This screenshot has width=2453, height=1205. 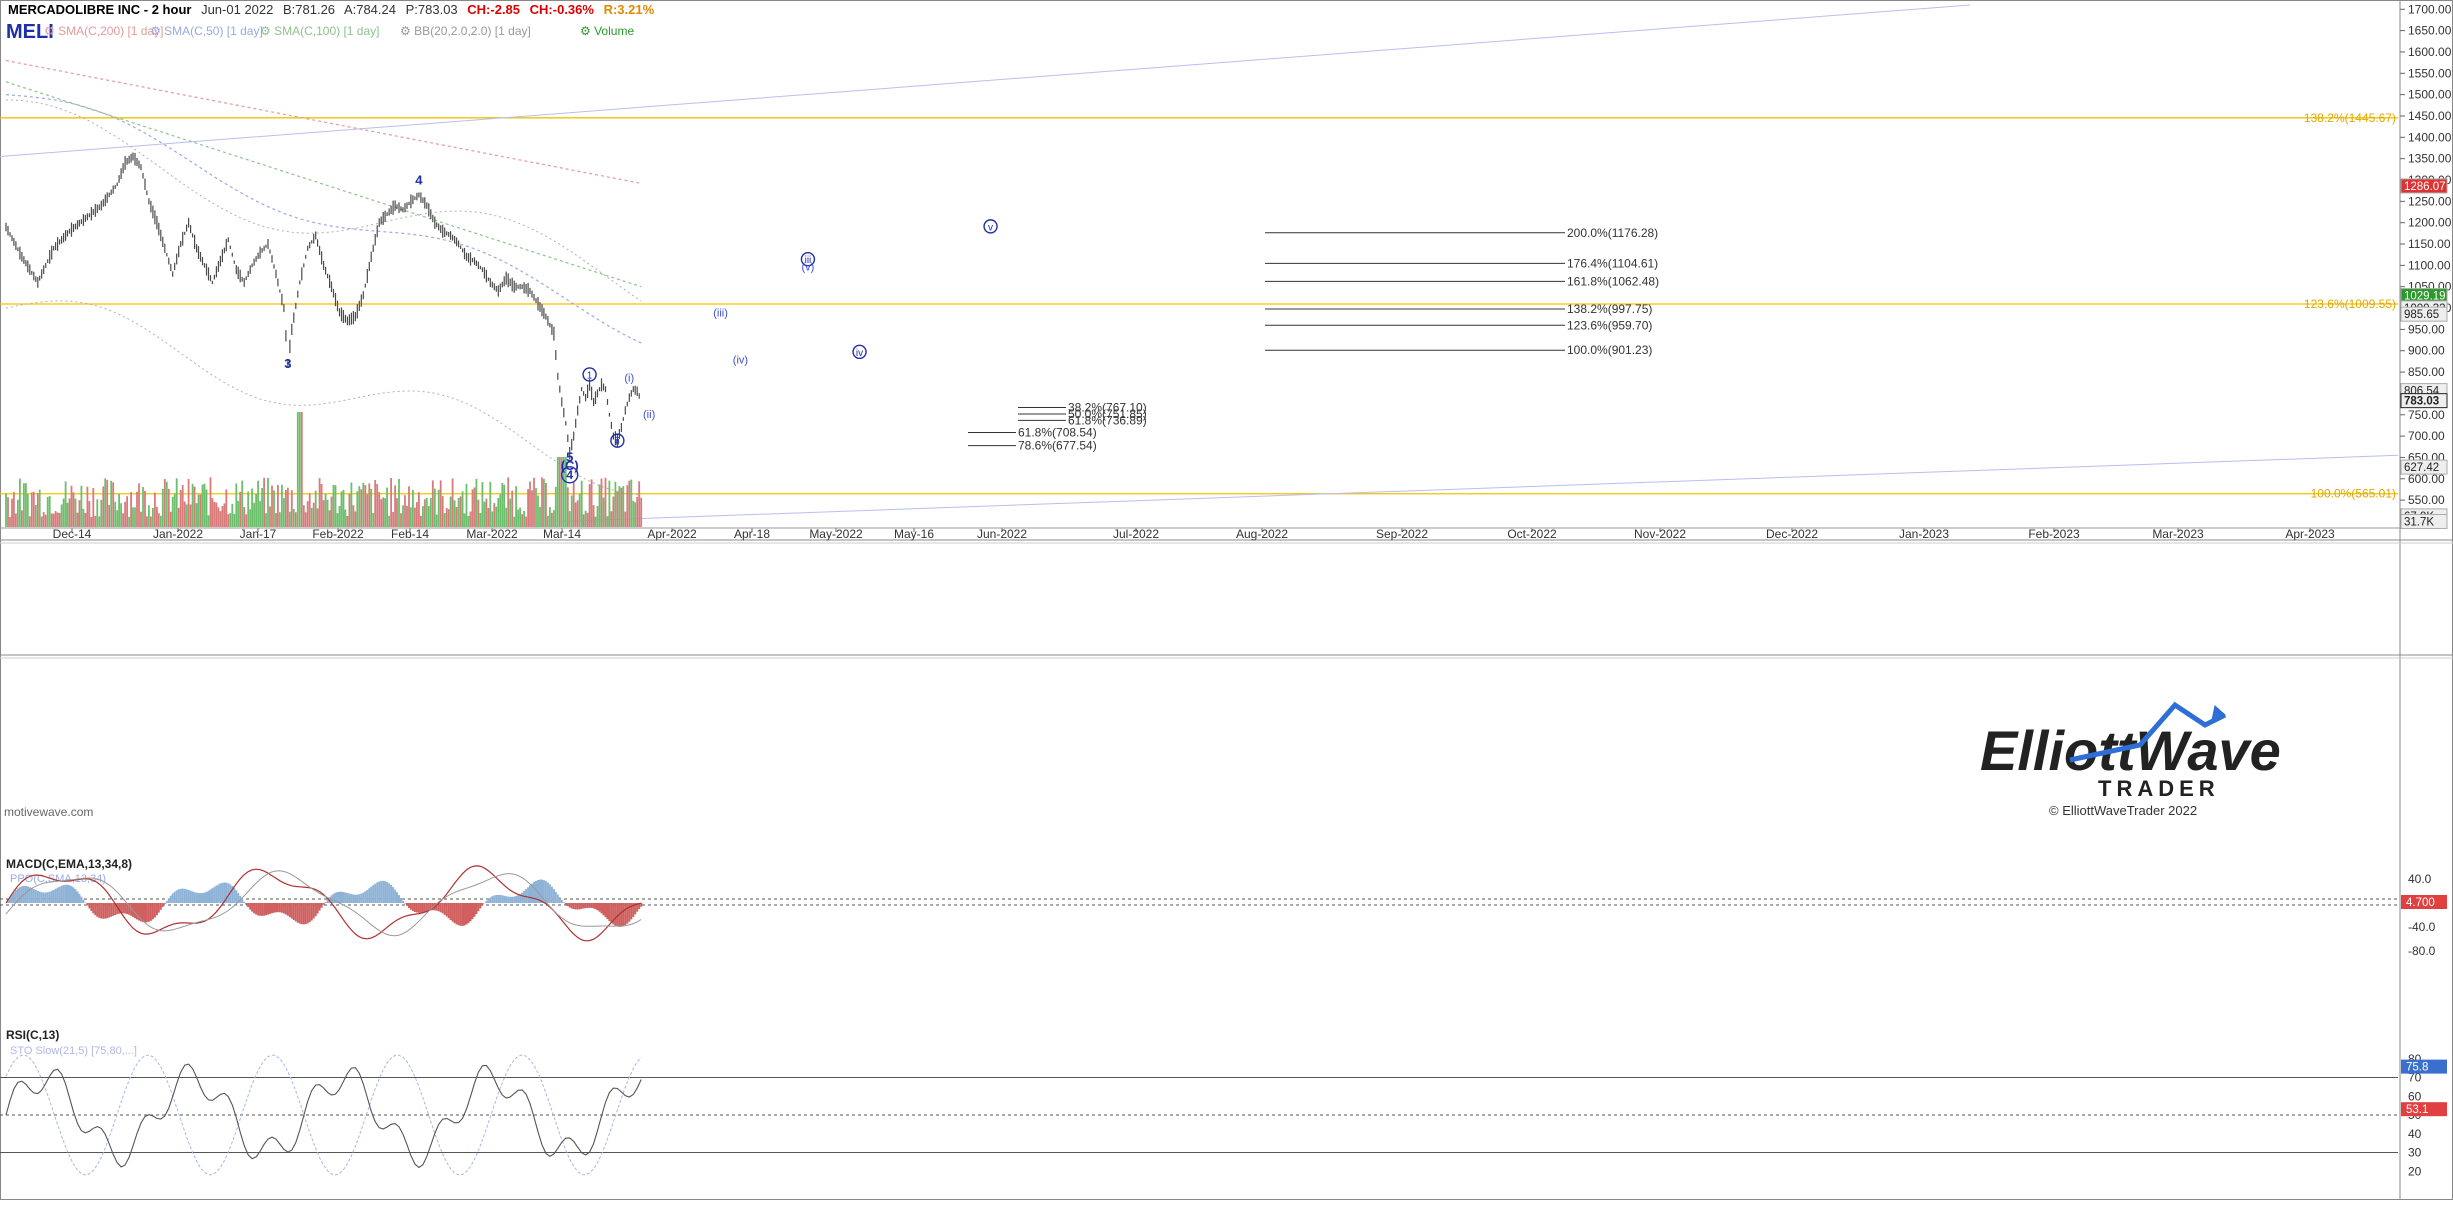 I want to click on wave-label: (v), so click(x=808, y=267).